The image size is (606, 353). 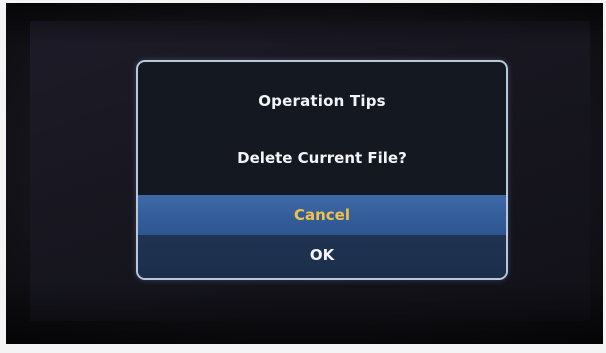 I want to click on cancel-button: Cancel, so click(x=322, y=215).